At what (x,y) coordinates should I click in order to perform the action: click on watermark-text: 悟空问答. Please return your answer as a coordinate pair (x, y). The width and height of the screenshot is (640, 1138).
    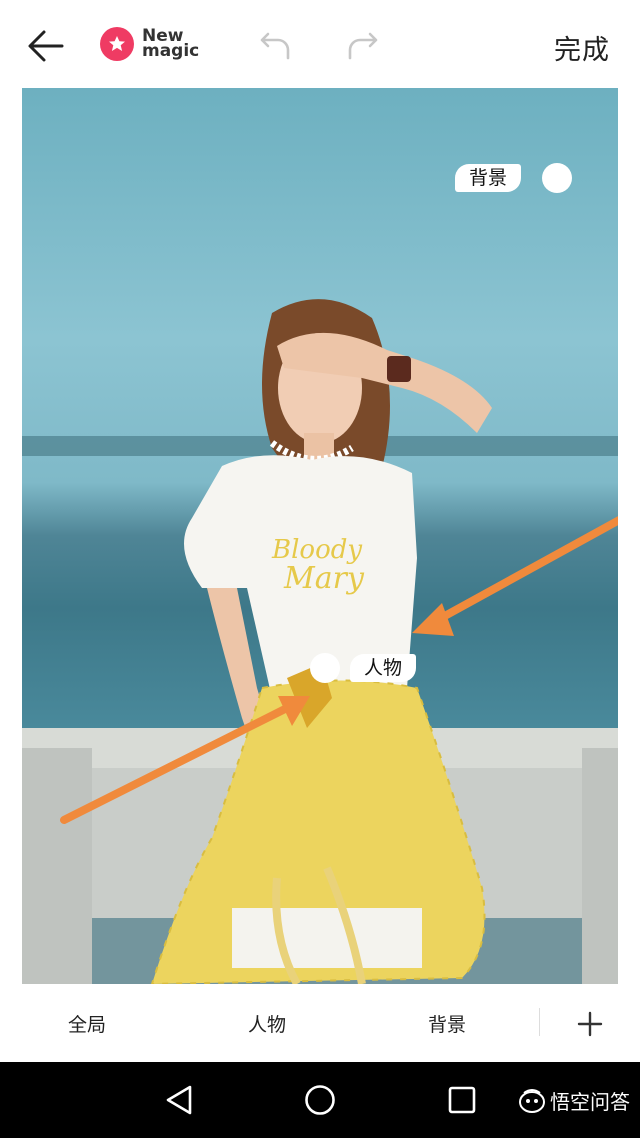
    Looking at the image, I should click on (590, 1102).